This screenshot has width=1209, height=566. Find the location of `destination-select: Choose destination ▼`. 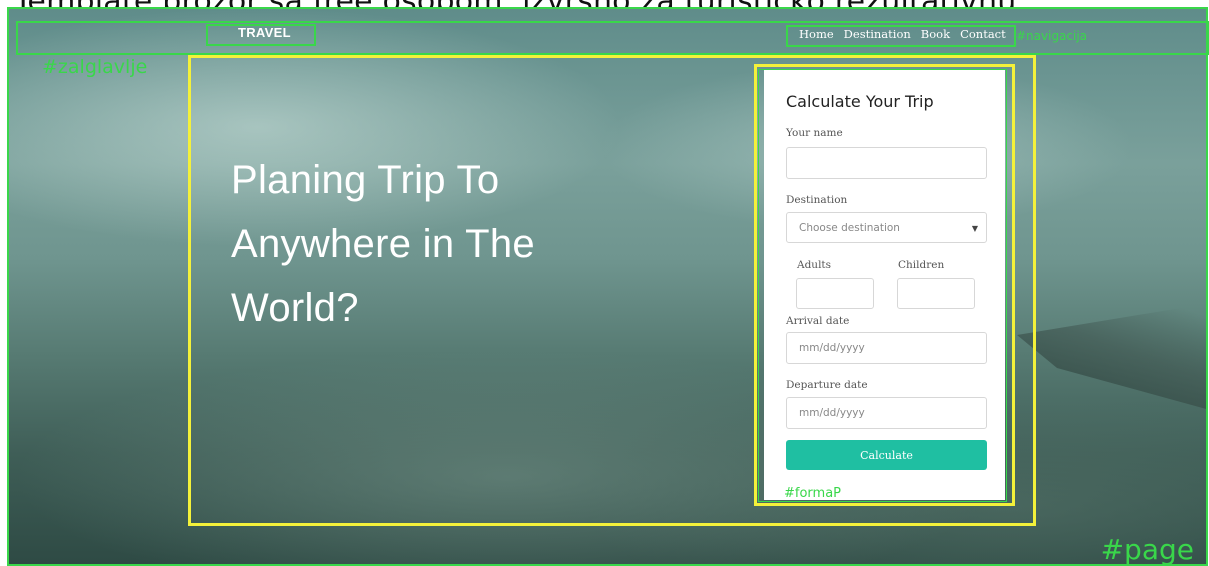

destination-select: Choose destination ▼ is located at coordinates (886, 227).